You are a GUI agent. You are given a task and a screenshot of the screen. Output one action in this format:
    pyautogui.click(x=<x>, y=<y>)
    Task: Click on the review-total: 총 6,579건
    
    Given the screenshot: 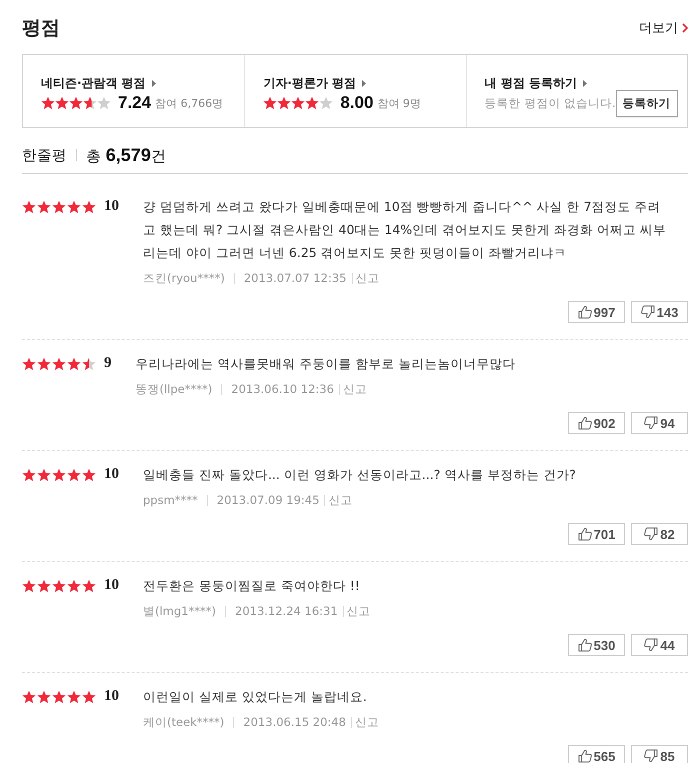 What is the action you would take?
    pyautogui.click(x=126, y=155)
    